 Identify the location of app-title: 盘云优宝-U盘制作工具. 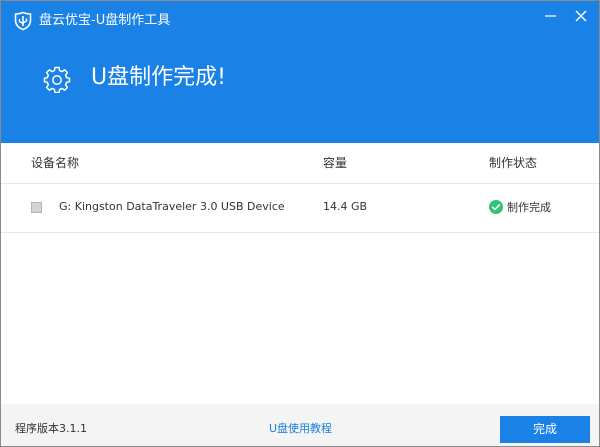
(105, 20).